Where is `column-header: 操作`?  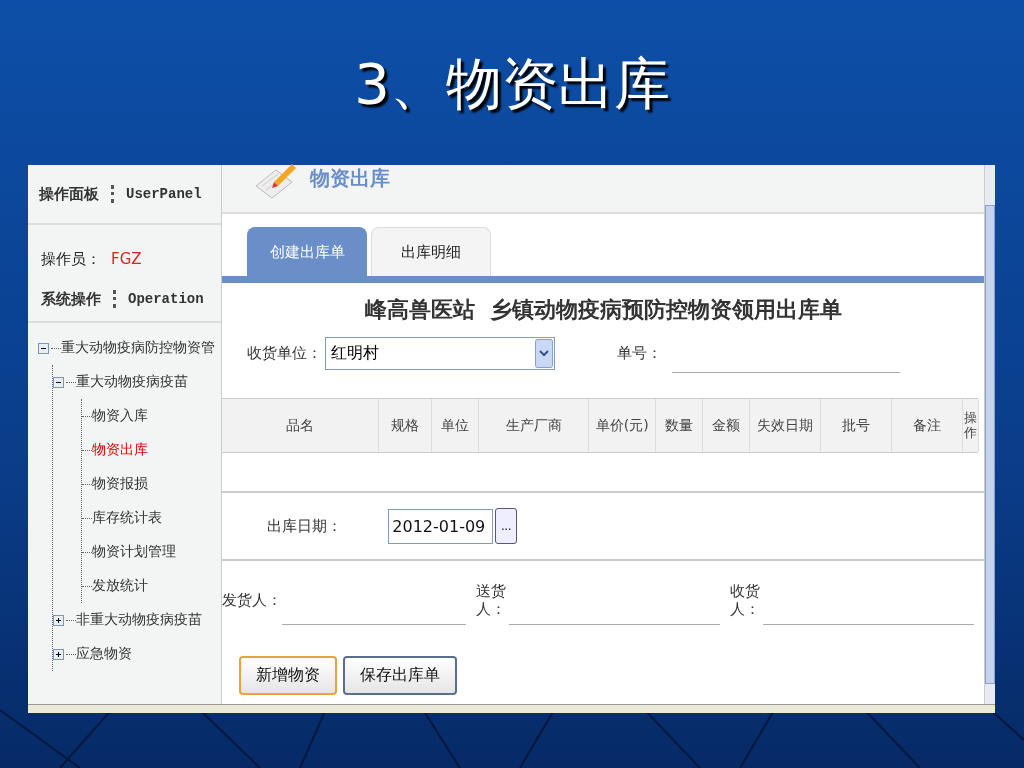 column-header: 操作 is located at coordinates (971, 425).